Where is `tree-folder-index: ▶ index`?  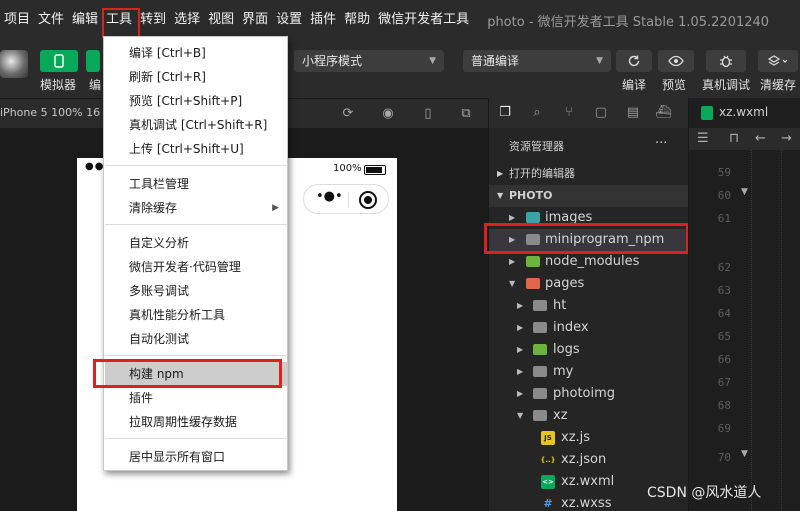
tree-folder-index: ▶ index is located at coordinates (589, 328).